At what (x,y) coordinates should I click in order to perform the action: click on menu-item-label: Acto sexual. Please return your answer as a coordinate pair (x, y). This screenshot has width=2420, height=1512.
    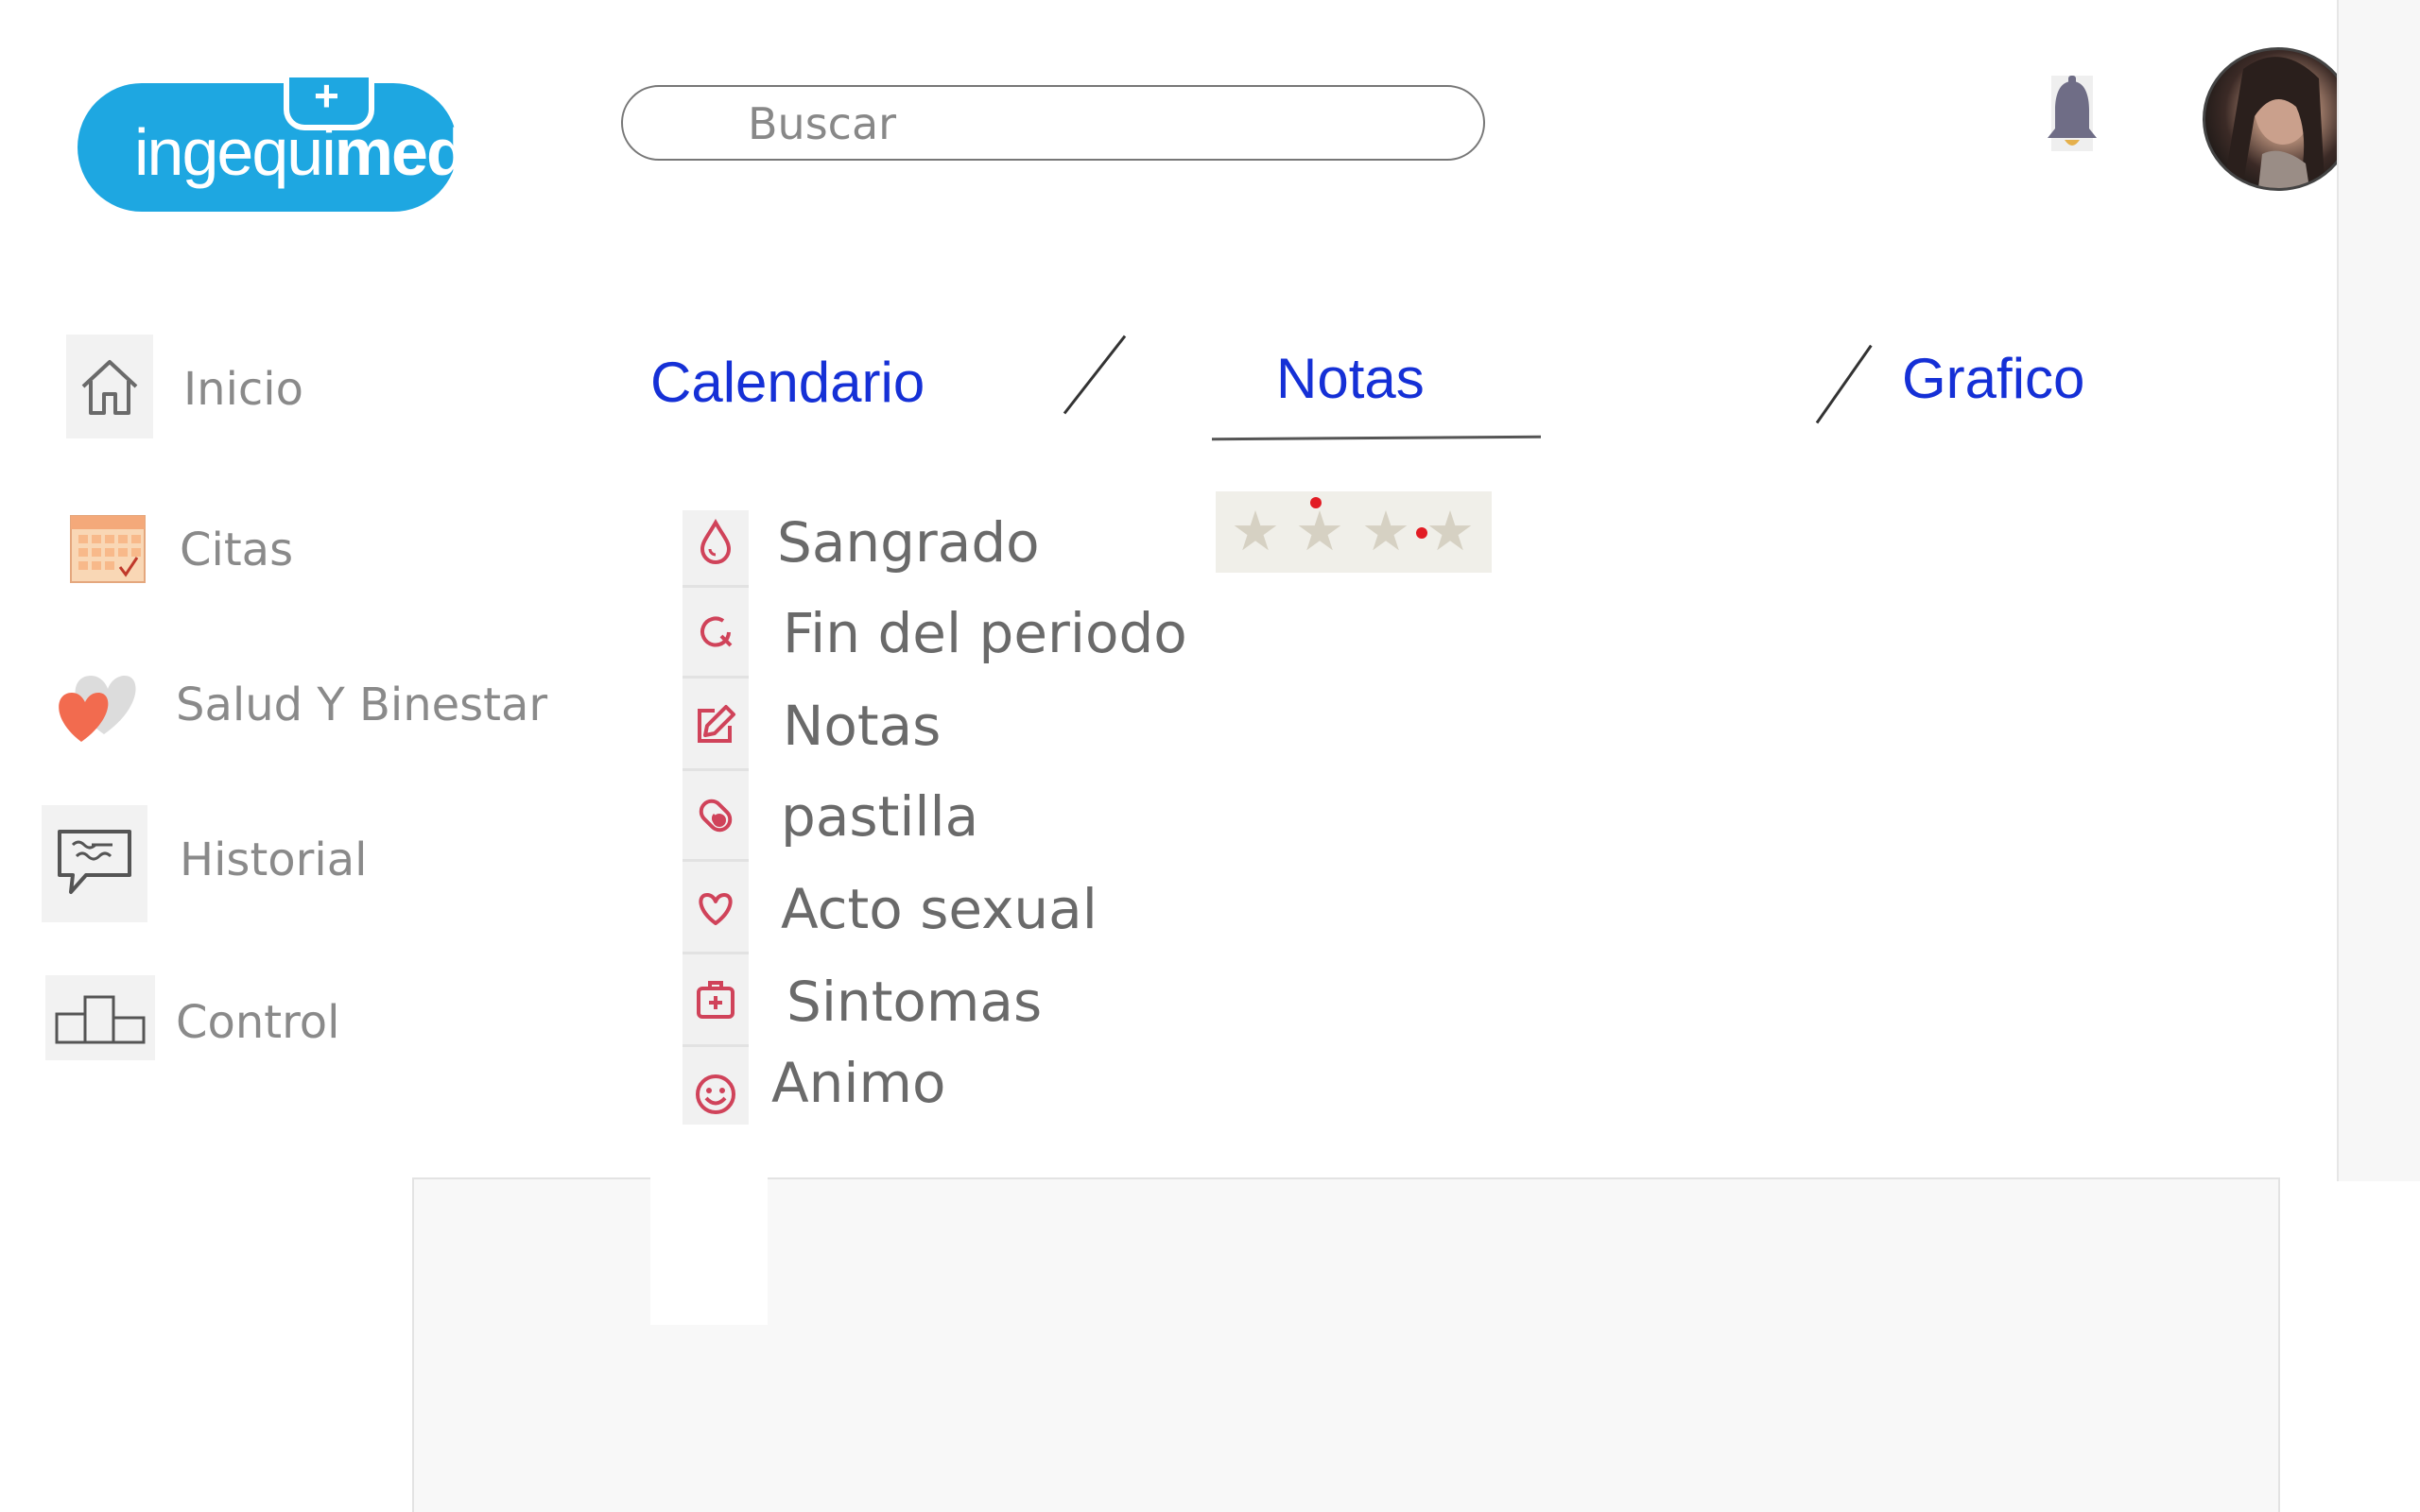
    Looking at the image, I should click on (939, 909).